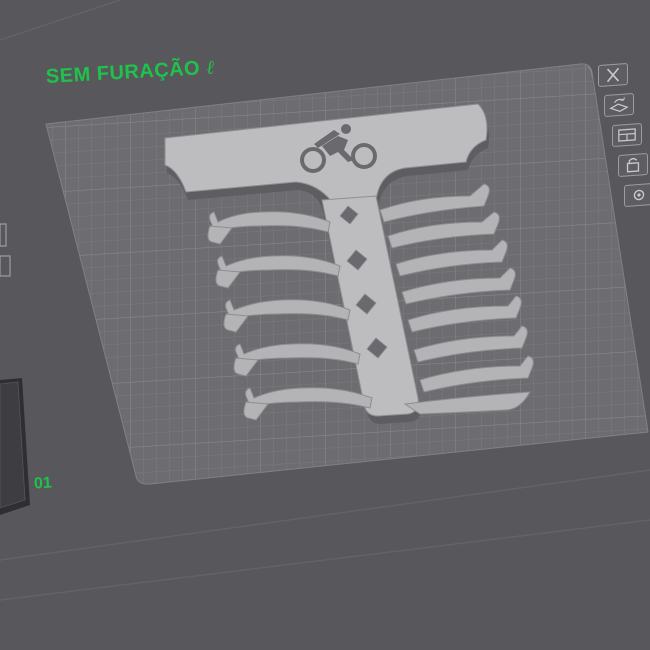 This screenshot has height=650, width=650. I want to click on neighbor-plate-number: 01, so click(43, 483).